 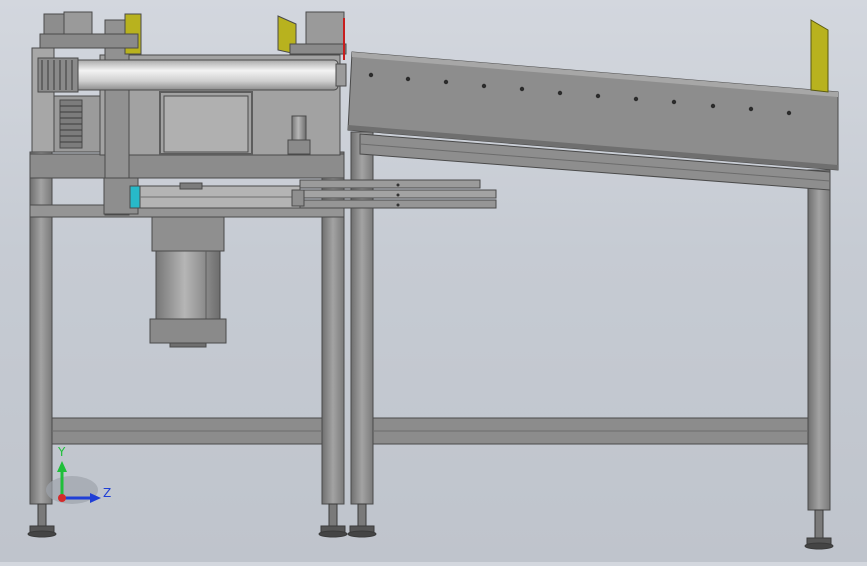 I want to click on triad-y-label: Y, so click(x=61, y=452).